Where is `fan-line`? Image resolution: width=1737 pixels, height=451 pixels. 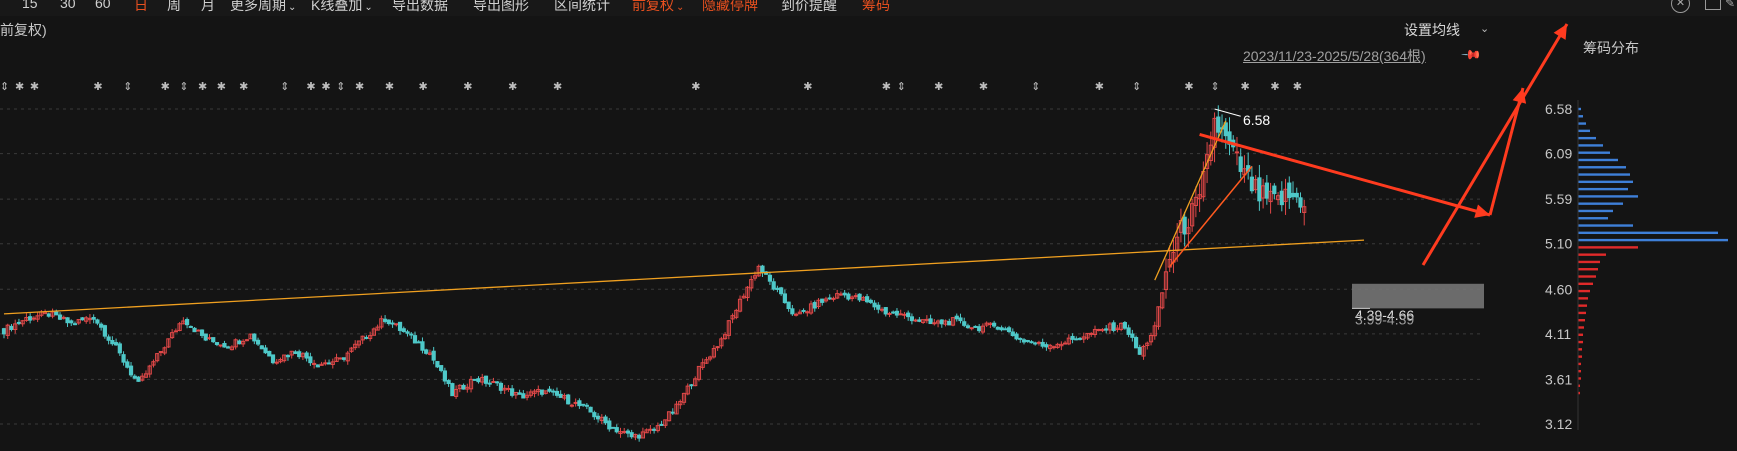 fan-line is located at coordinates (1211, 216).